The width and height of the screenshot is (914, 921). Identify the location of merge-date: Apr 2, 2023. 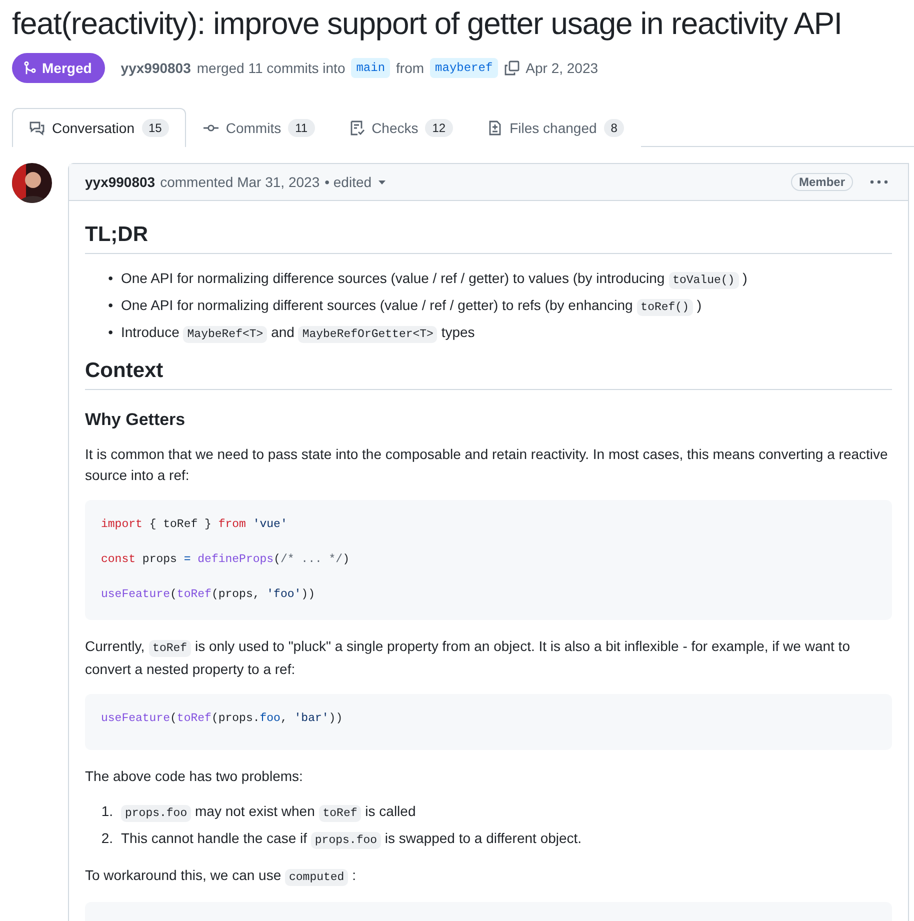
(562, 68).